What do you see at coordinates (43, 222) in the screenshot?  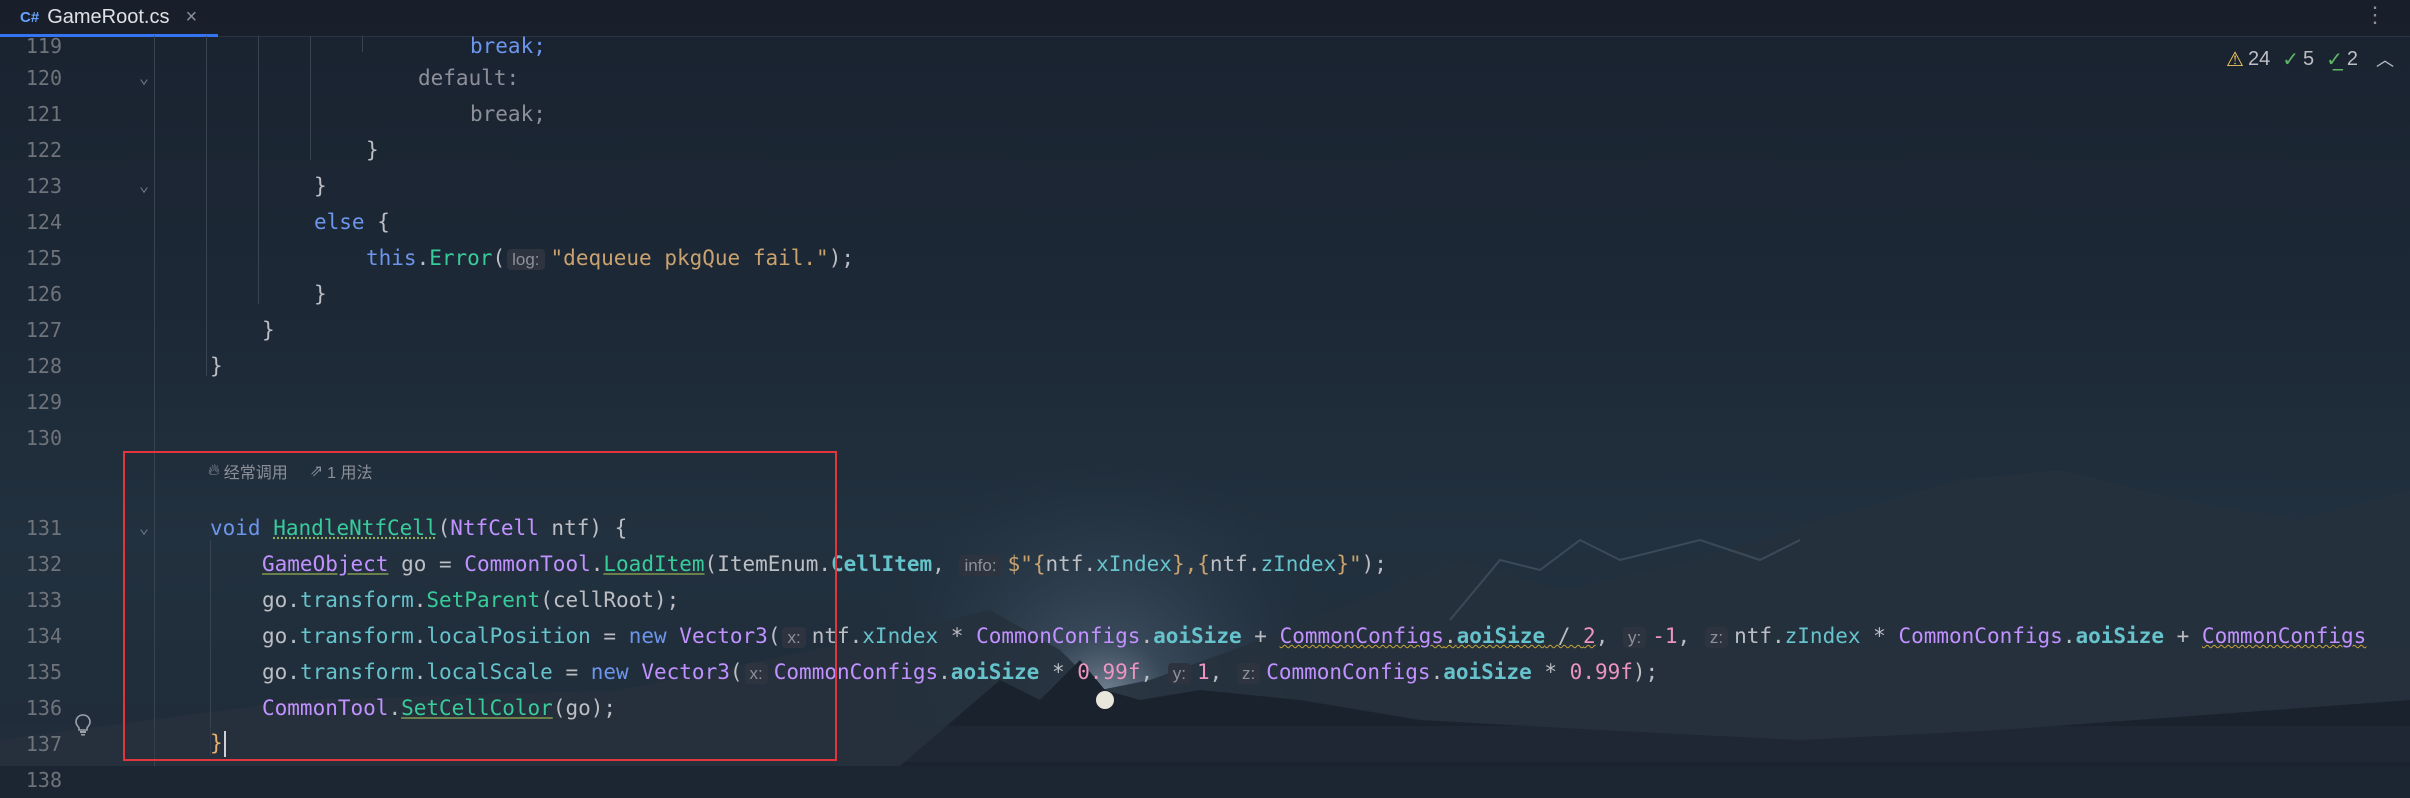 I see `line-number: 124` at bounding box center [43, 222].